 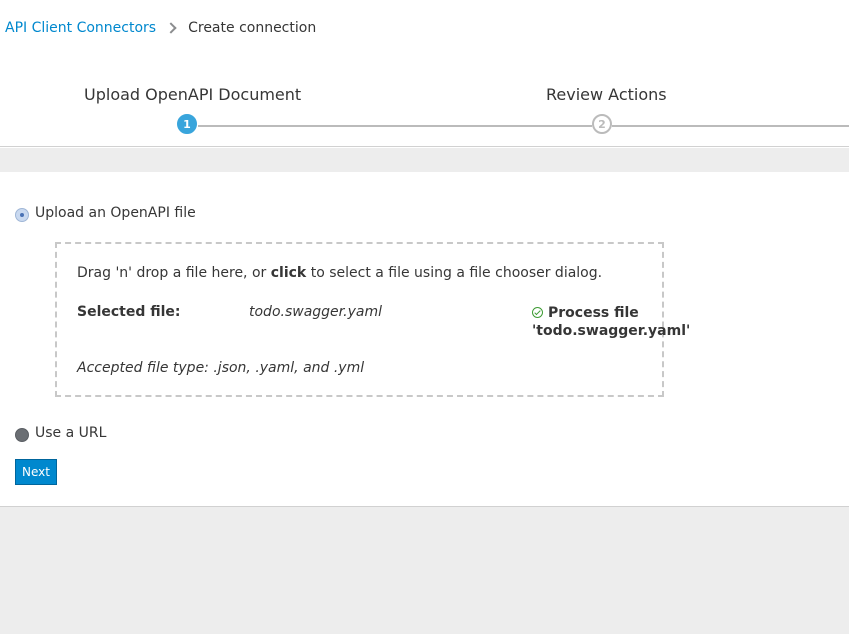 I want to click on use-url-option: Use a URL, so click(x=61, y=433).